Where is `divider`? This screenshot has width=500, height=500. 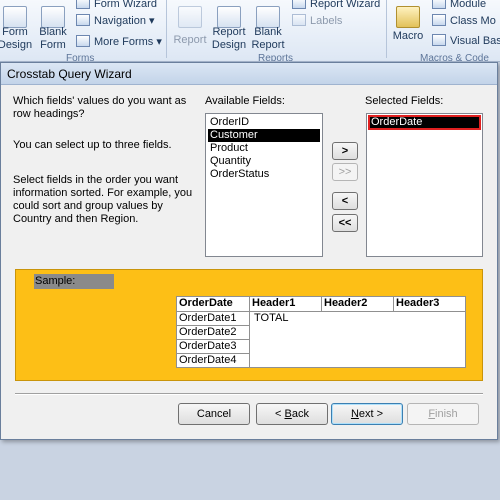 divider is located at coordinates (249, 394).